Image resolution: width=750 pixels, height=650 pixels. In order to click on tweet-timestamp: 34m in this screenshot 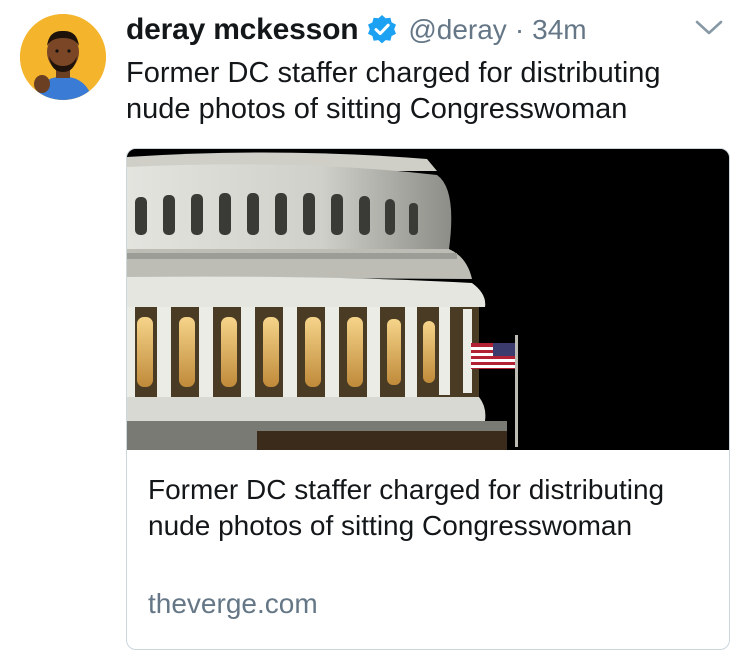, I will do `click(559, 30)`.